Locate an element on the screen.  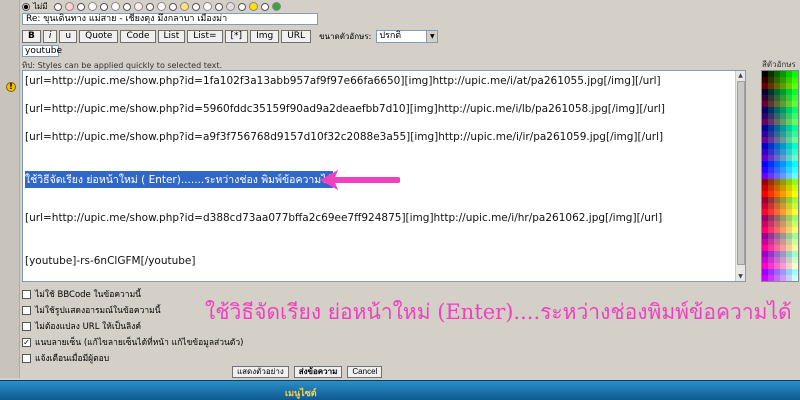
face-icon is located at coordinates (230, 6).